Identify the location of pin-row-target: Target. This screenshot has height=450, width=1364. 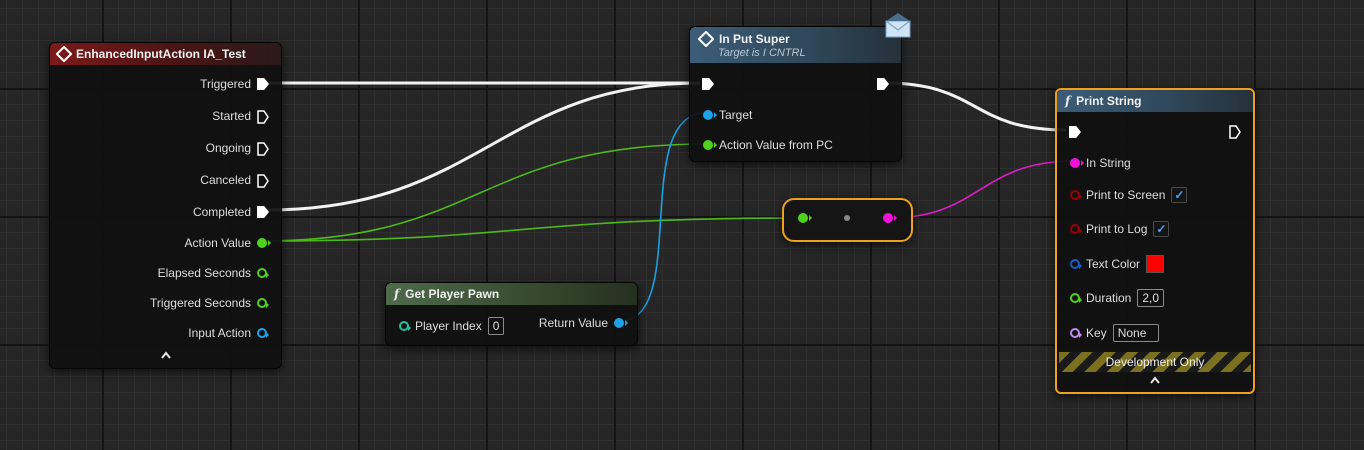
(727, 115).